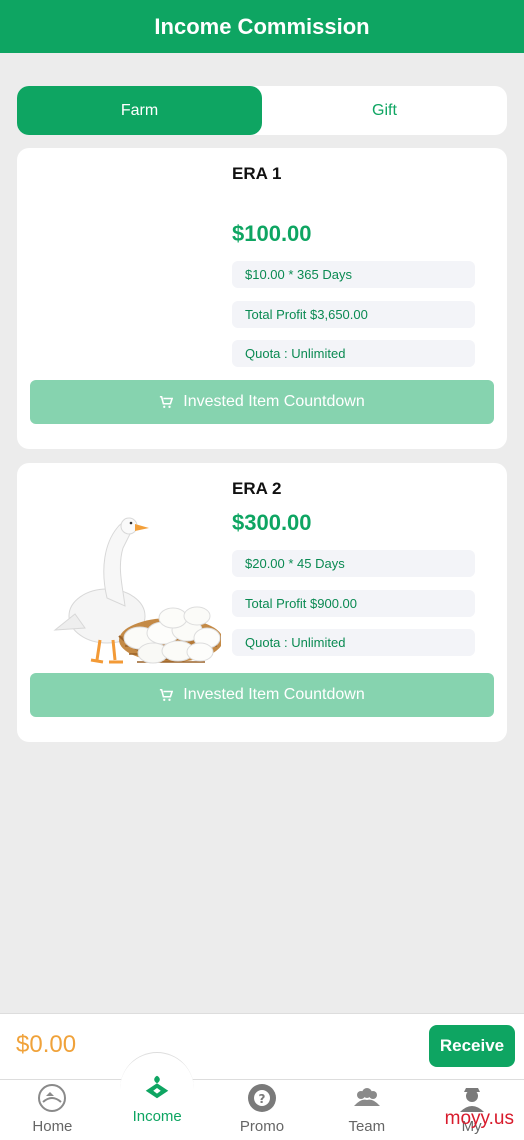 Image resolution: width=524 pixels, height=1140 pixels. Describe the element at coordinates (157, 1087) in the screenshot. I see `income-icon` at that location.